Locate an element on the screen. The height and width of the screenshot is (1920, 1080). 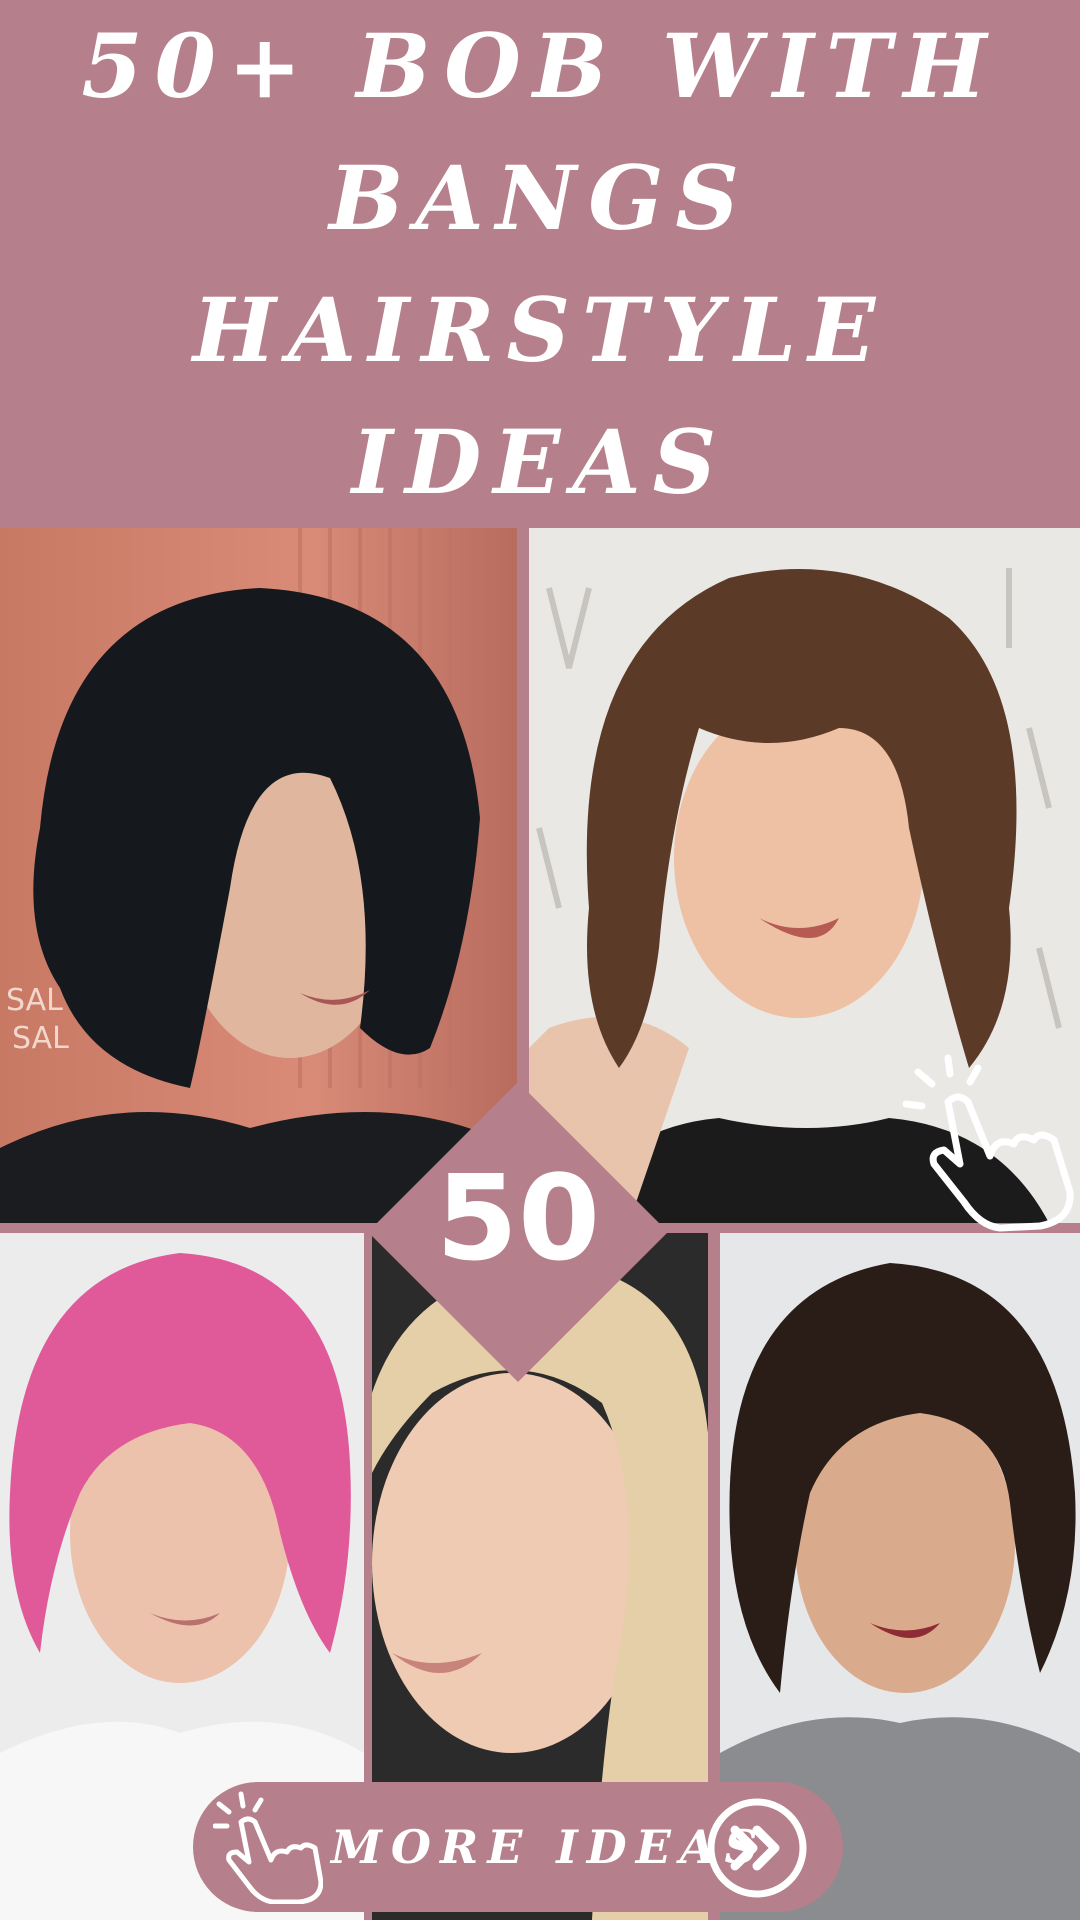
watermark-line-2: SAL is located at coordinates (40, 1038).